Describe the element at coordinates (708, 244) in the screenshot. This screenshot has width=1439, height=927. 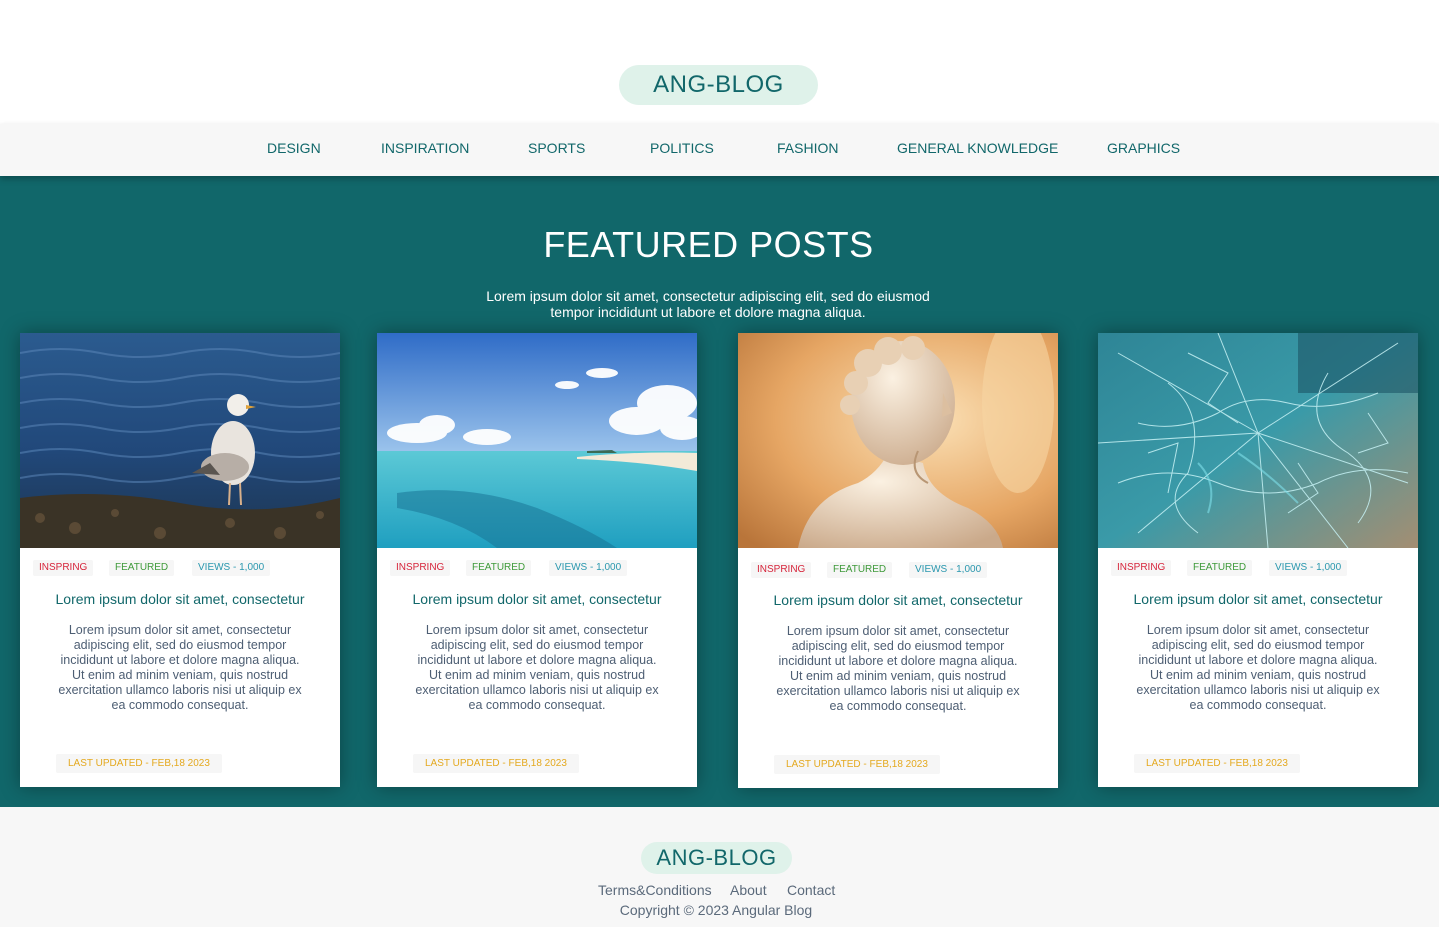
I see `featured-title: FEATURED POSTS` at that location.